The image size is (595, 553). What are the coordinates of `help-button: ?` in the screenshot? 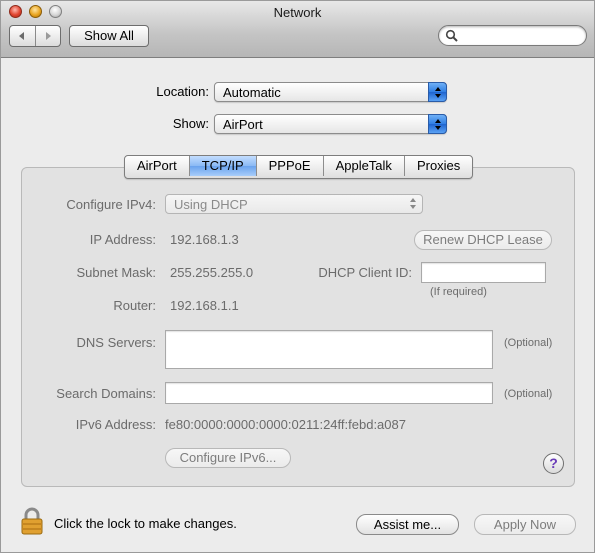 It's located at (553, 463).